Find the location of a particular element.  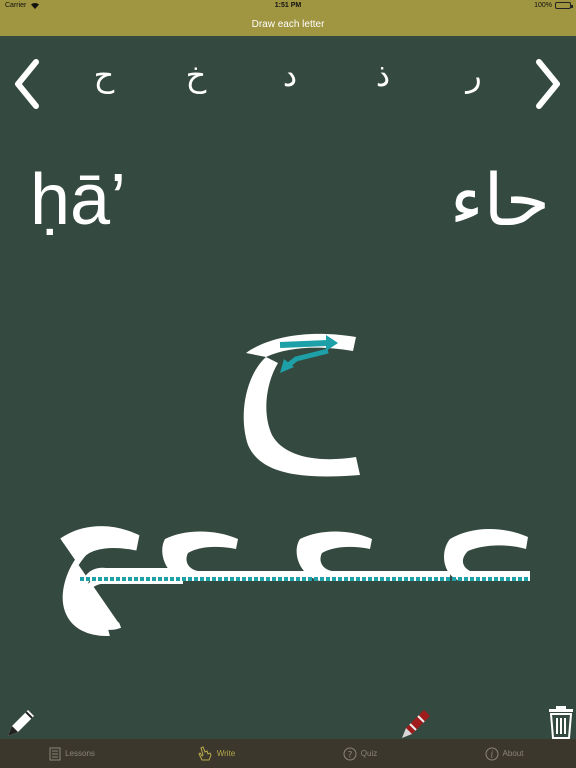

status-time: 1:51 PM is located at coordinates (288, 5).